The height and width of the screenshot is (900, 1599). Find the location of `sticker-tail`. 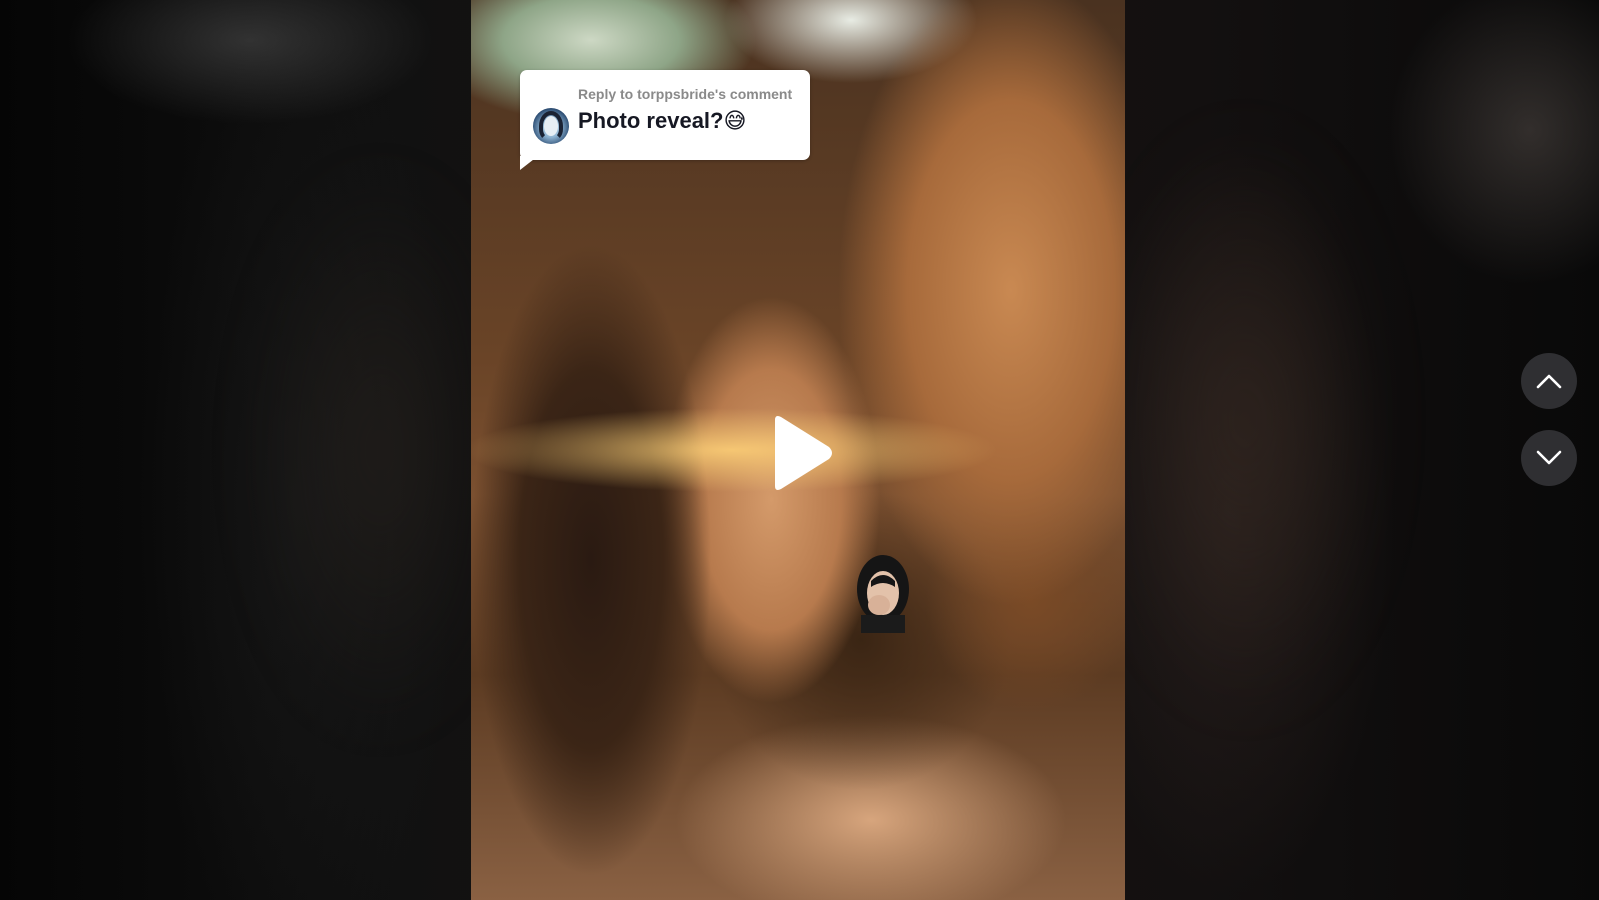

sticker-tail is located at coordinates (529, 163).